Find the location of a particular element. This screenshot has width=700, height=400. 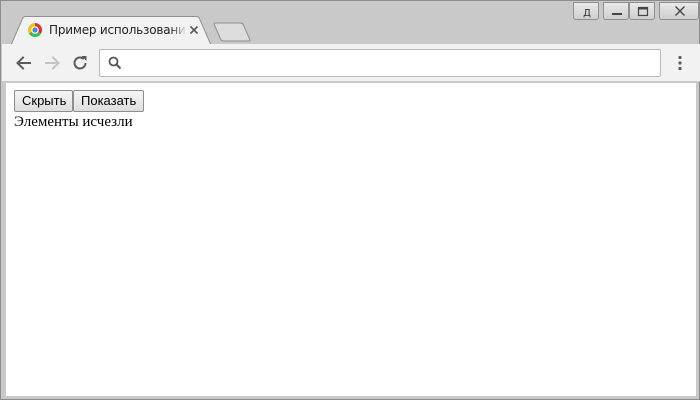

tab-active: Пример использования jQuery is located at coordinates (111, 30).